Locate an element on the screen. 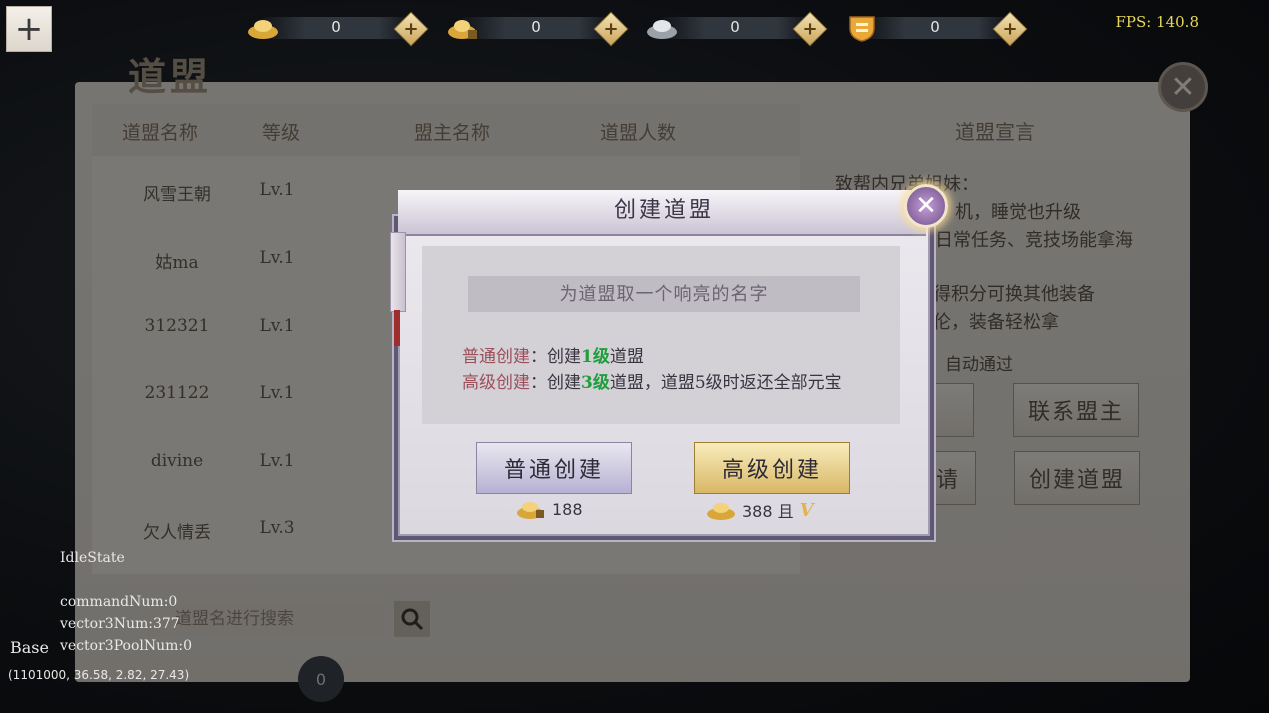 The image size is (1269, 713). plus-icon: + is located at coordinates (29, 29).